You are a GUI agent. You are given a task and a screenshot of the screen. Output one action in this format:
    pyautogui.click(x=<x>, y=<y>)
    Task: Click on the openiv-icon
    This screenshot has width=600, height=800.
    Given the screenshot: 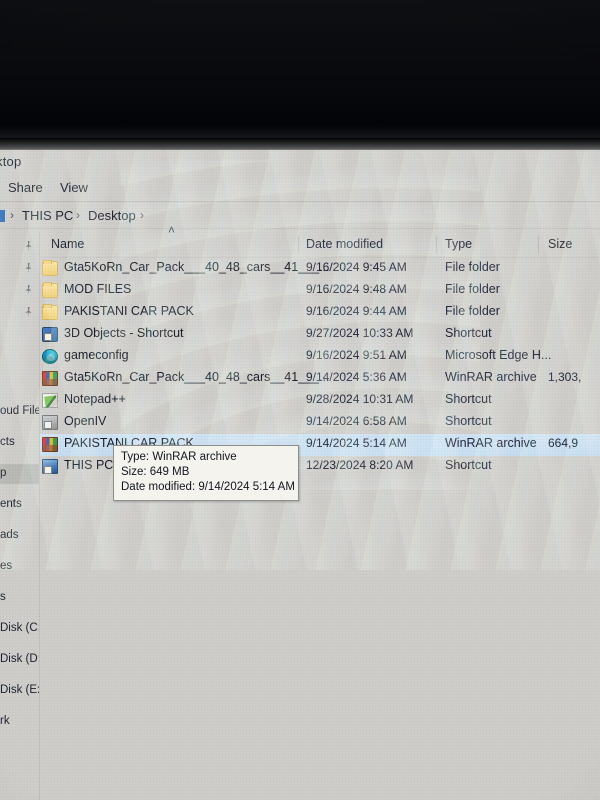 What is the action you would take?
    pyautogui.click(x=50, y=422)
    